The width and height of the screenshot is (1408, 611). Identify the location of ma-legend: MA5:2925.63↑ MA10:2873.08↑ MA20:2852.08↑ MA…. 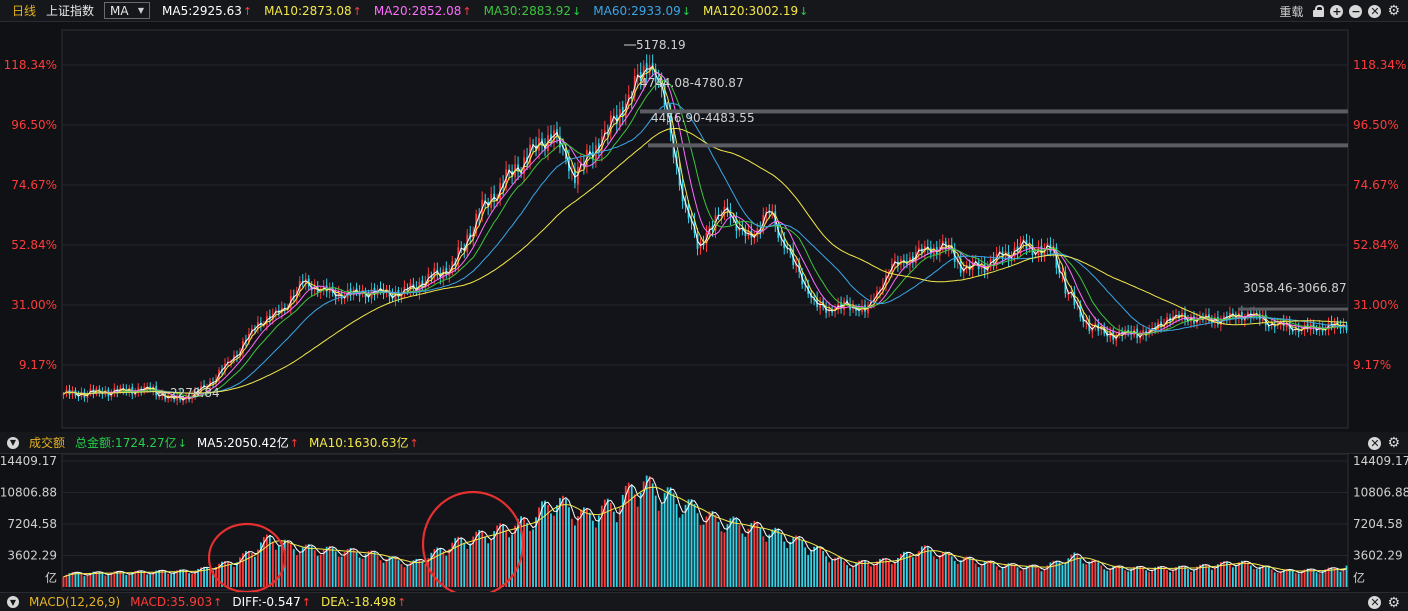
(479, 11).